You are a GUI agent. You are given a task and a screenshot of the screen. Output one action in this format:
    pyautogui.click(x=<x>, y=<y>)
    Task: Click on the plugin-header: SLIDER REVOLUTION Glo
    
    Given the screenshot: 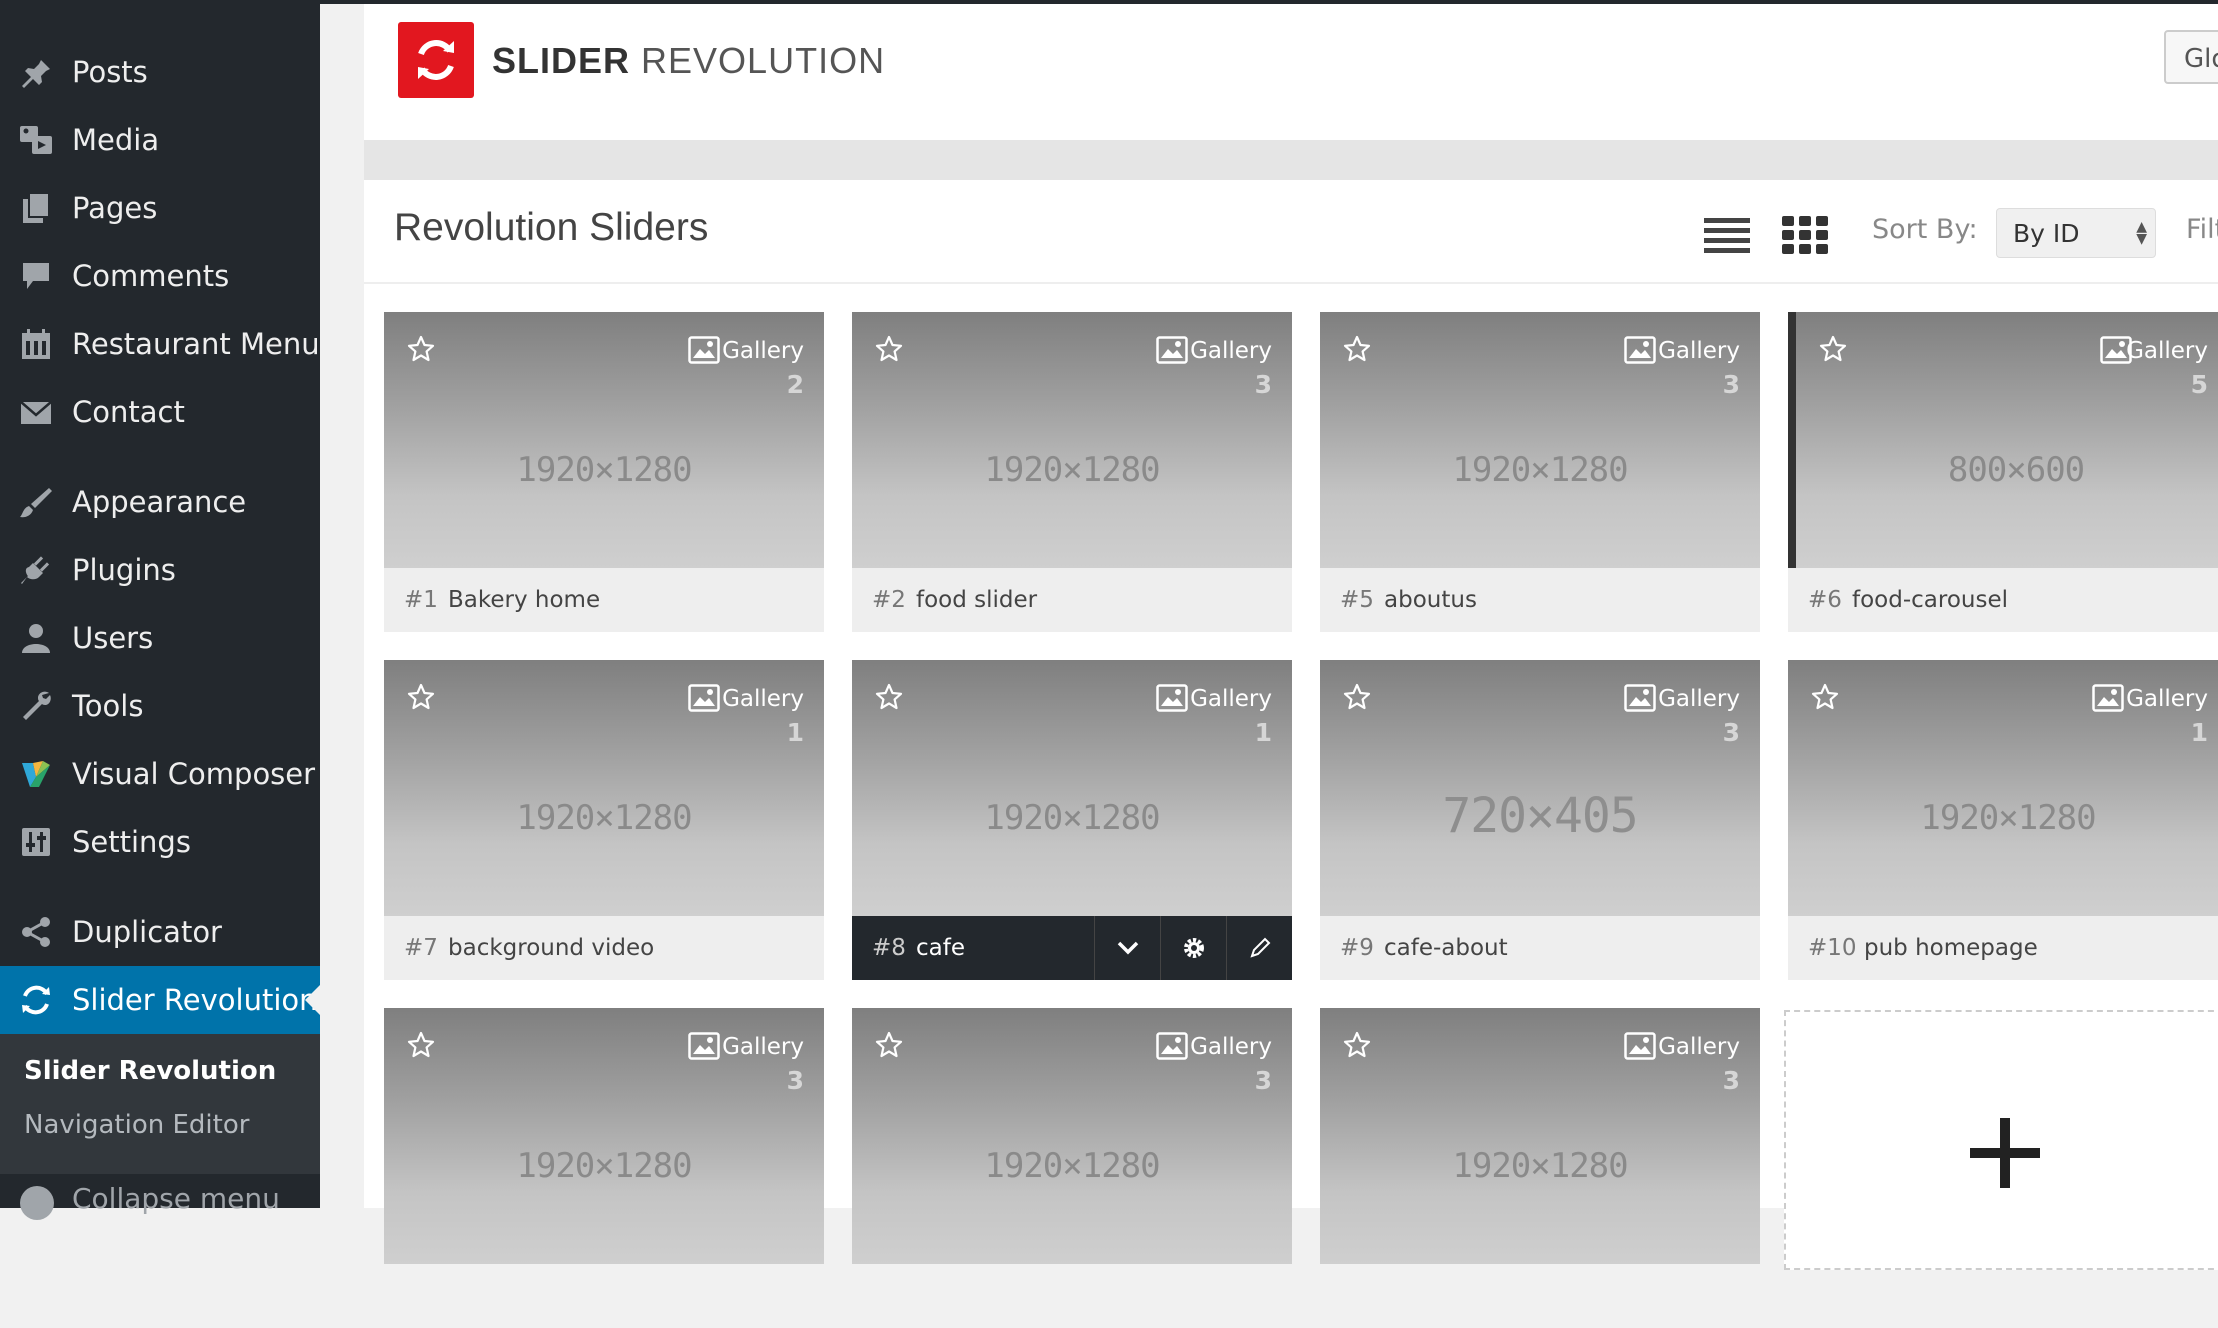 What is the action you would take?
    pyautogui.click(x=1291, y=72)
    